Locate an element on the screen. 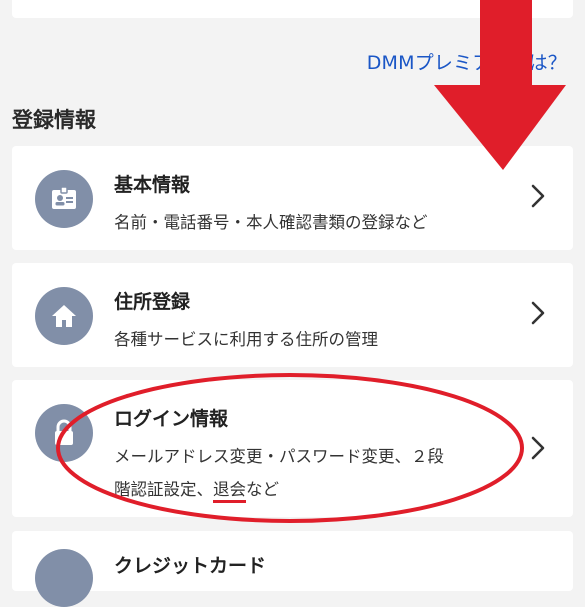 The height and width of the screenshot is (607, 585). item-title: 基本情報 is located at coordinates (152, 185).